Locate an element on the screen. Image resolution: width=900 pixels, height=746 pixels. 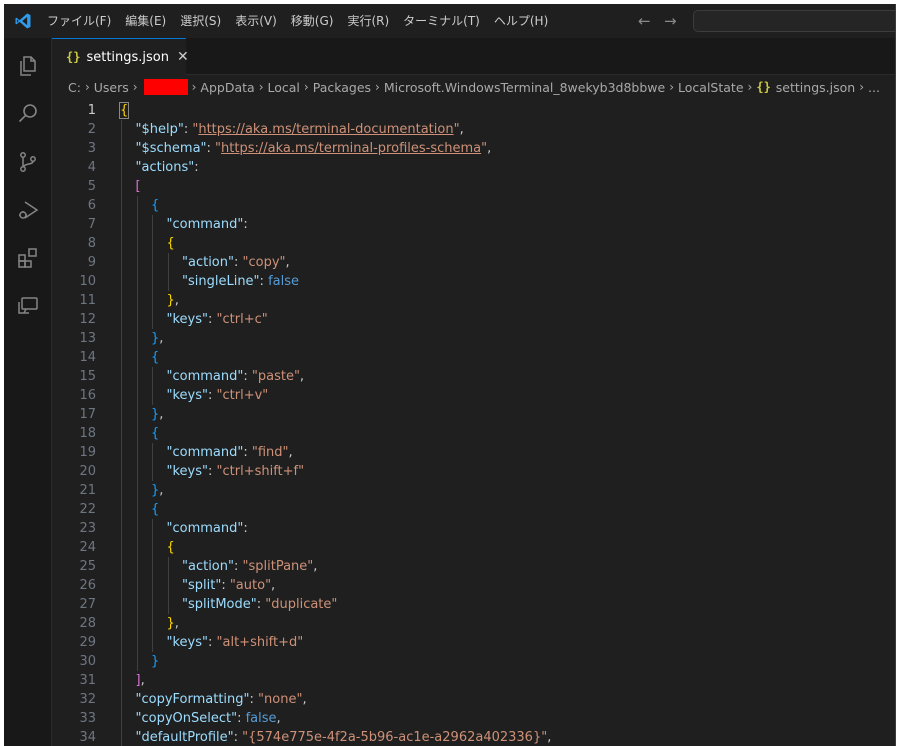
breadcrumb-item: Local is located at coordinates (284, 87).